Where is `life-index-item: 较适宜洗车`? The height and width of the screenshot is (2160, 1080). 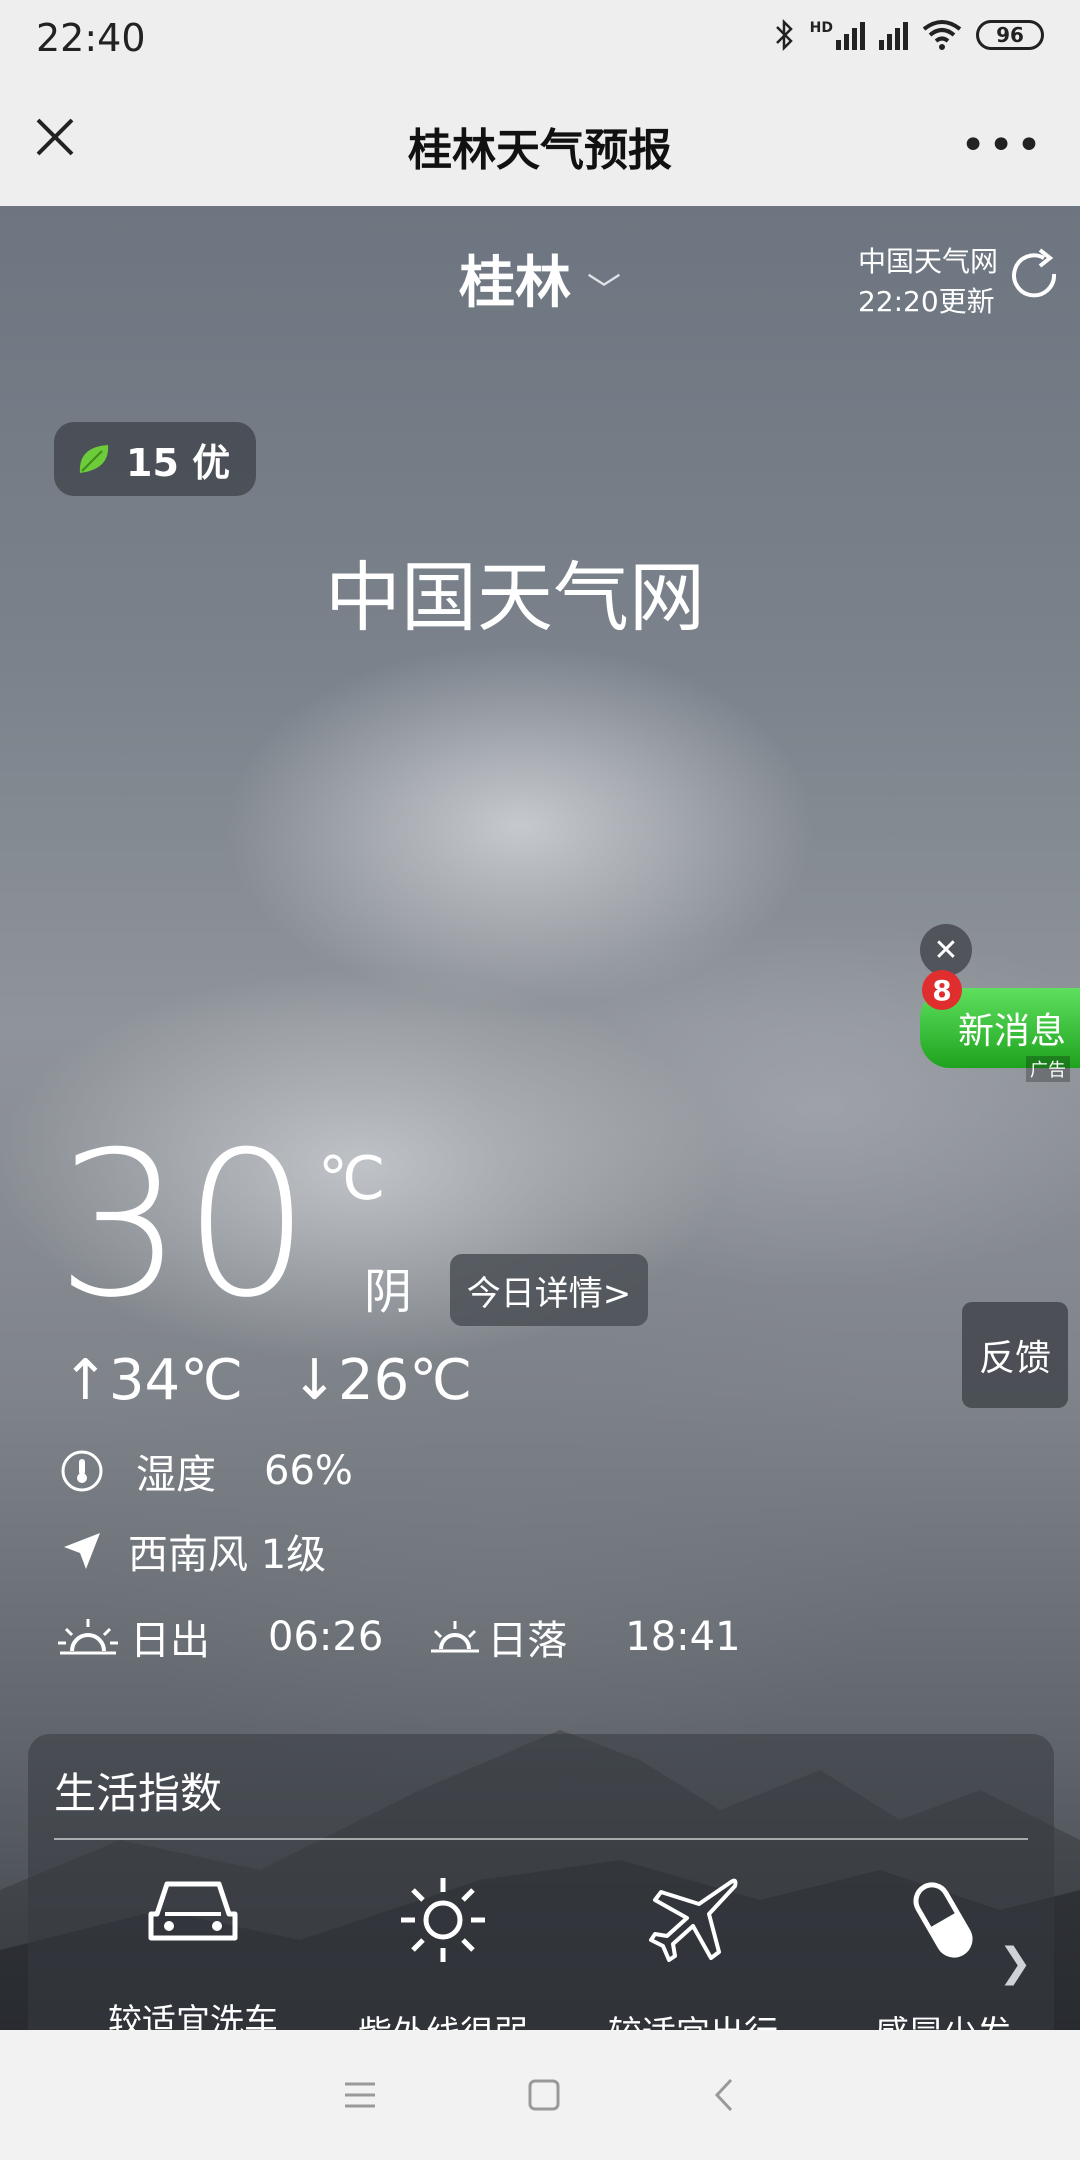
life-index-item: 较适宜洗车 is located at coordinates (193, 1952).